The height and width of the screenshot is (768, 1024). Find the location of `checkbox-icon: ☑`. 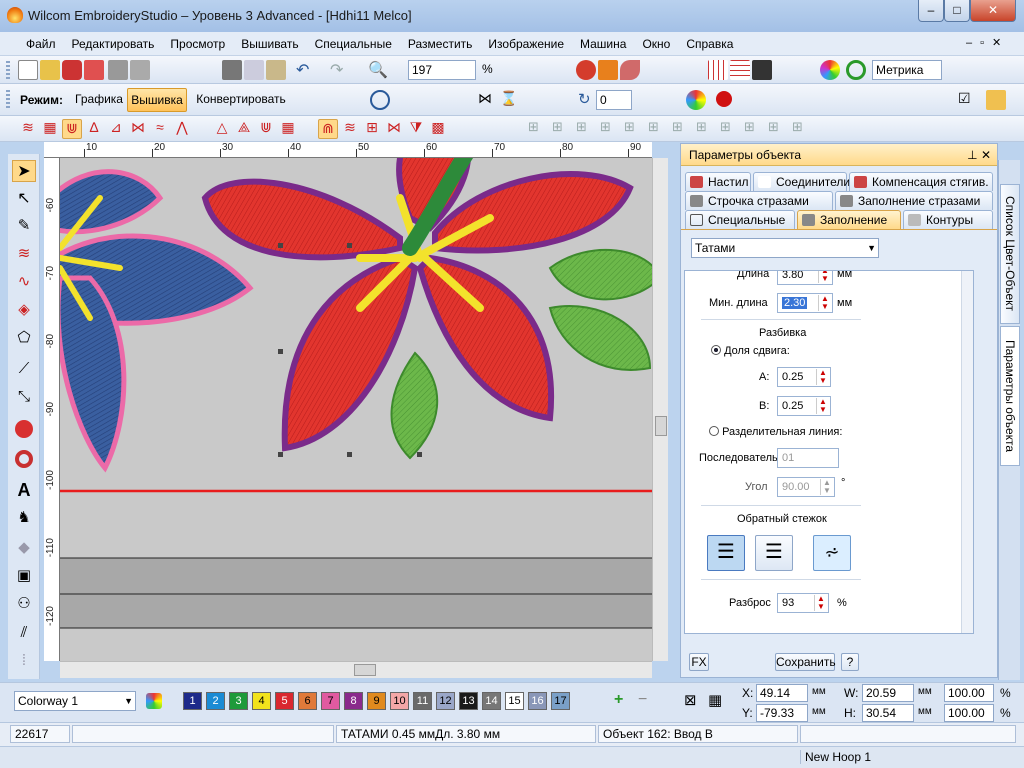

checkbox-icon: ☑ is located at coordinates (968, 100).